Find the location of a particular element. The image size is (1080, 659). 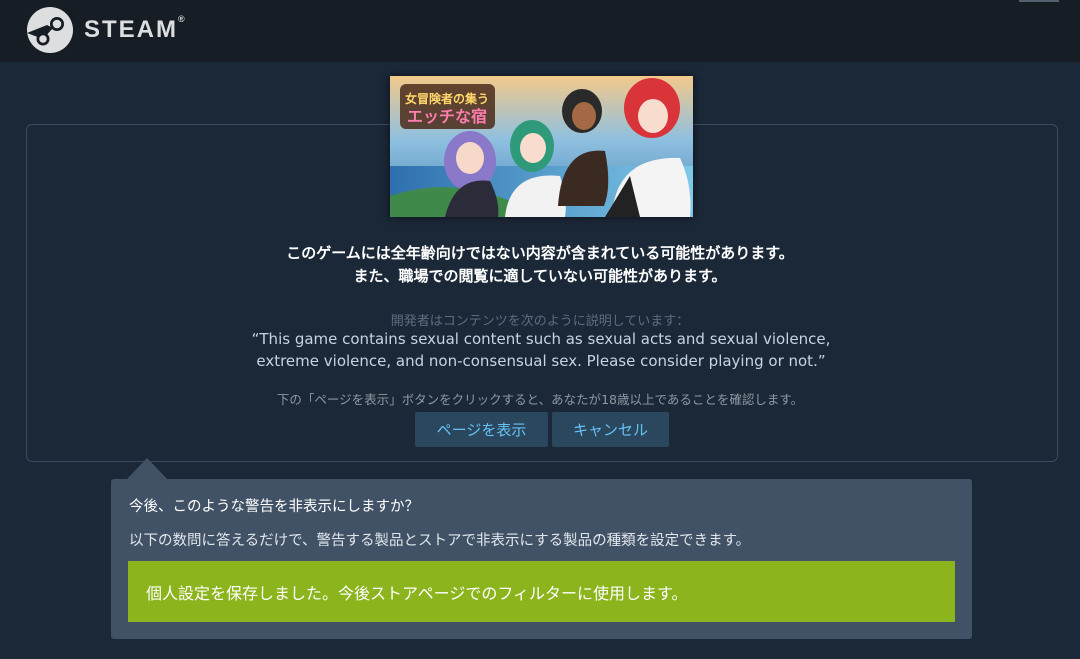

preferences-saved-banner: 個人設定を保存しました。今後ストアページでのフィルターに使用します。 is located at coordinates (541, 591).